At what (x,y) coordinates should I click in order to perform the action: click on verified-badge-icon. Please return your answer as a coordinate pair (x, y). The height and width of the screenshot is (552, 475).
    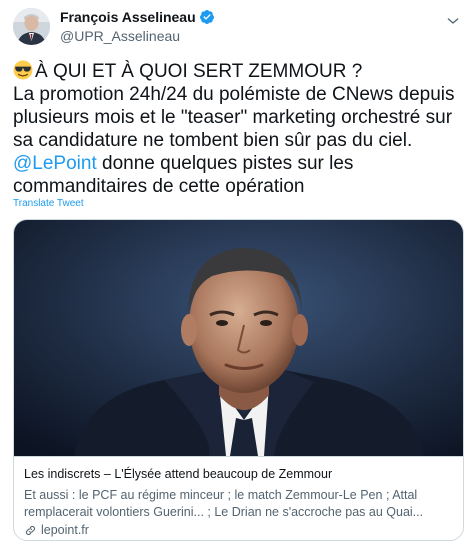
    Looking at the image, I should click on (206, 17).